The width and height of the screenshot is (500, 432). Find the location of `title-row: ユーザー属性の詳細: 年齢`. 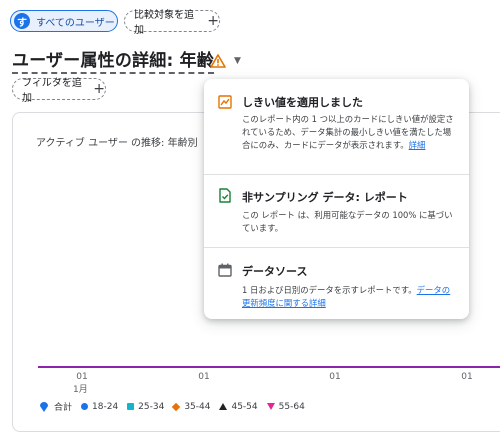

title-row: ユーザー属性の詳細: 年齢 is located at coordinates (113, 60).